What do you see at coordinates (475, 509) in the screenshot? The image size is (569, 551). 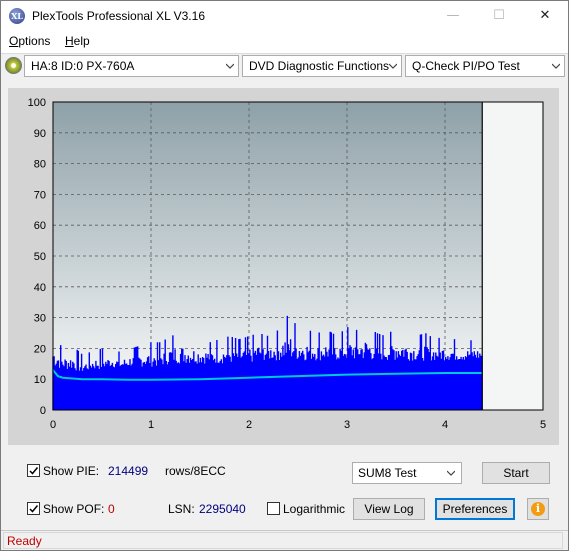 I see `preferences-button: Preferences` at bounding box center [475, 509].